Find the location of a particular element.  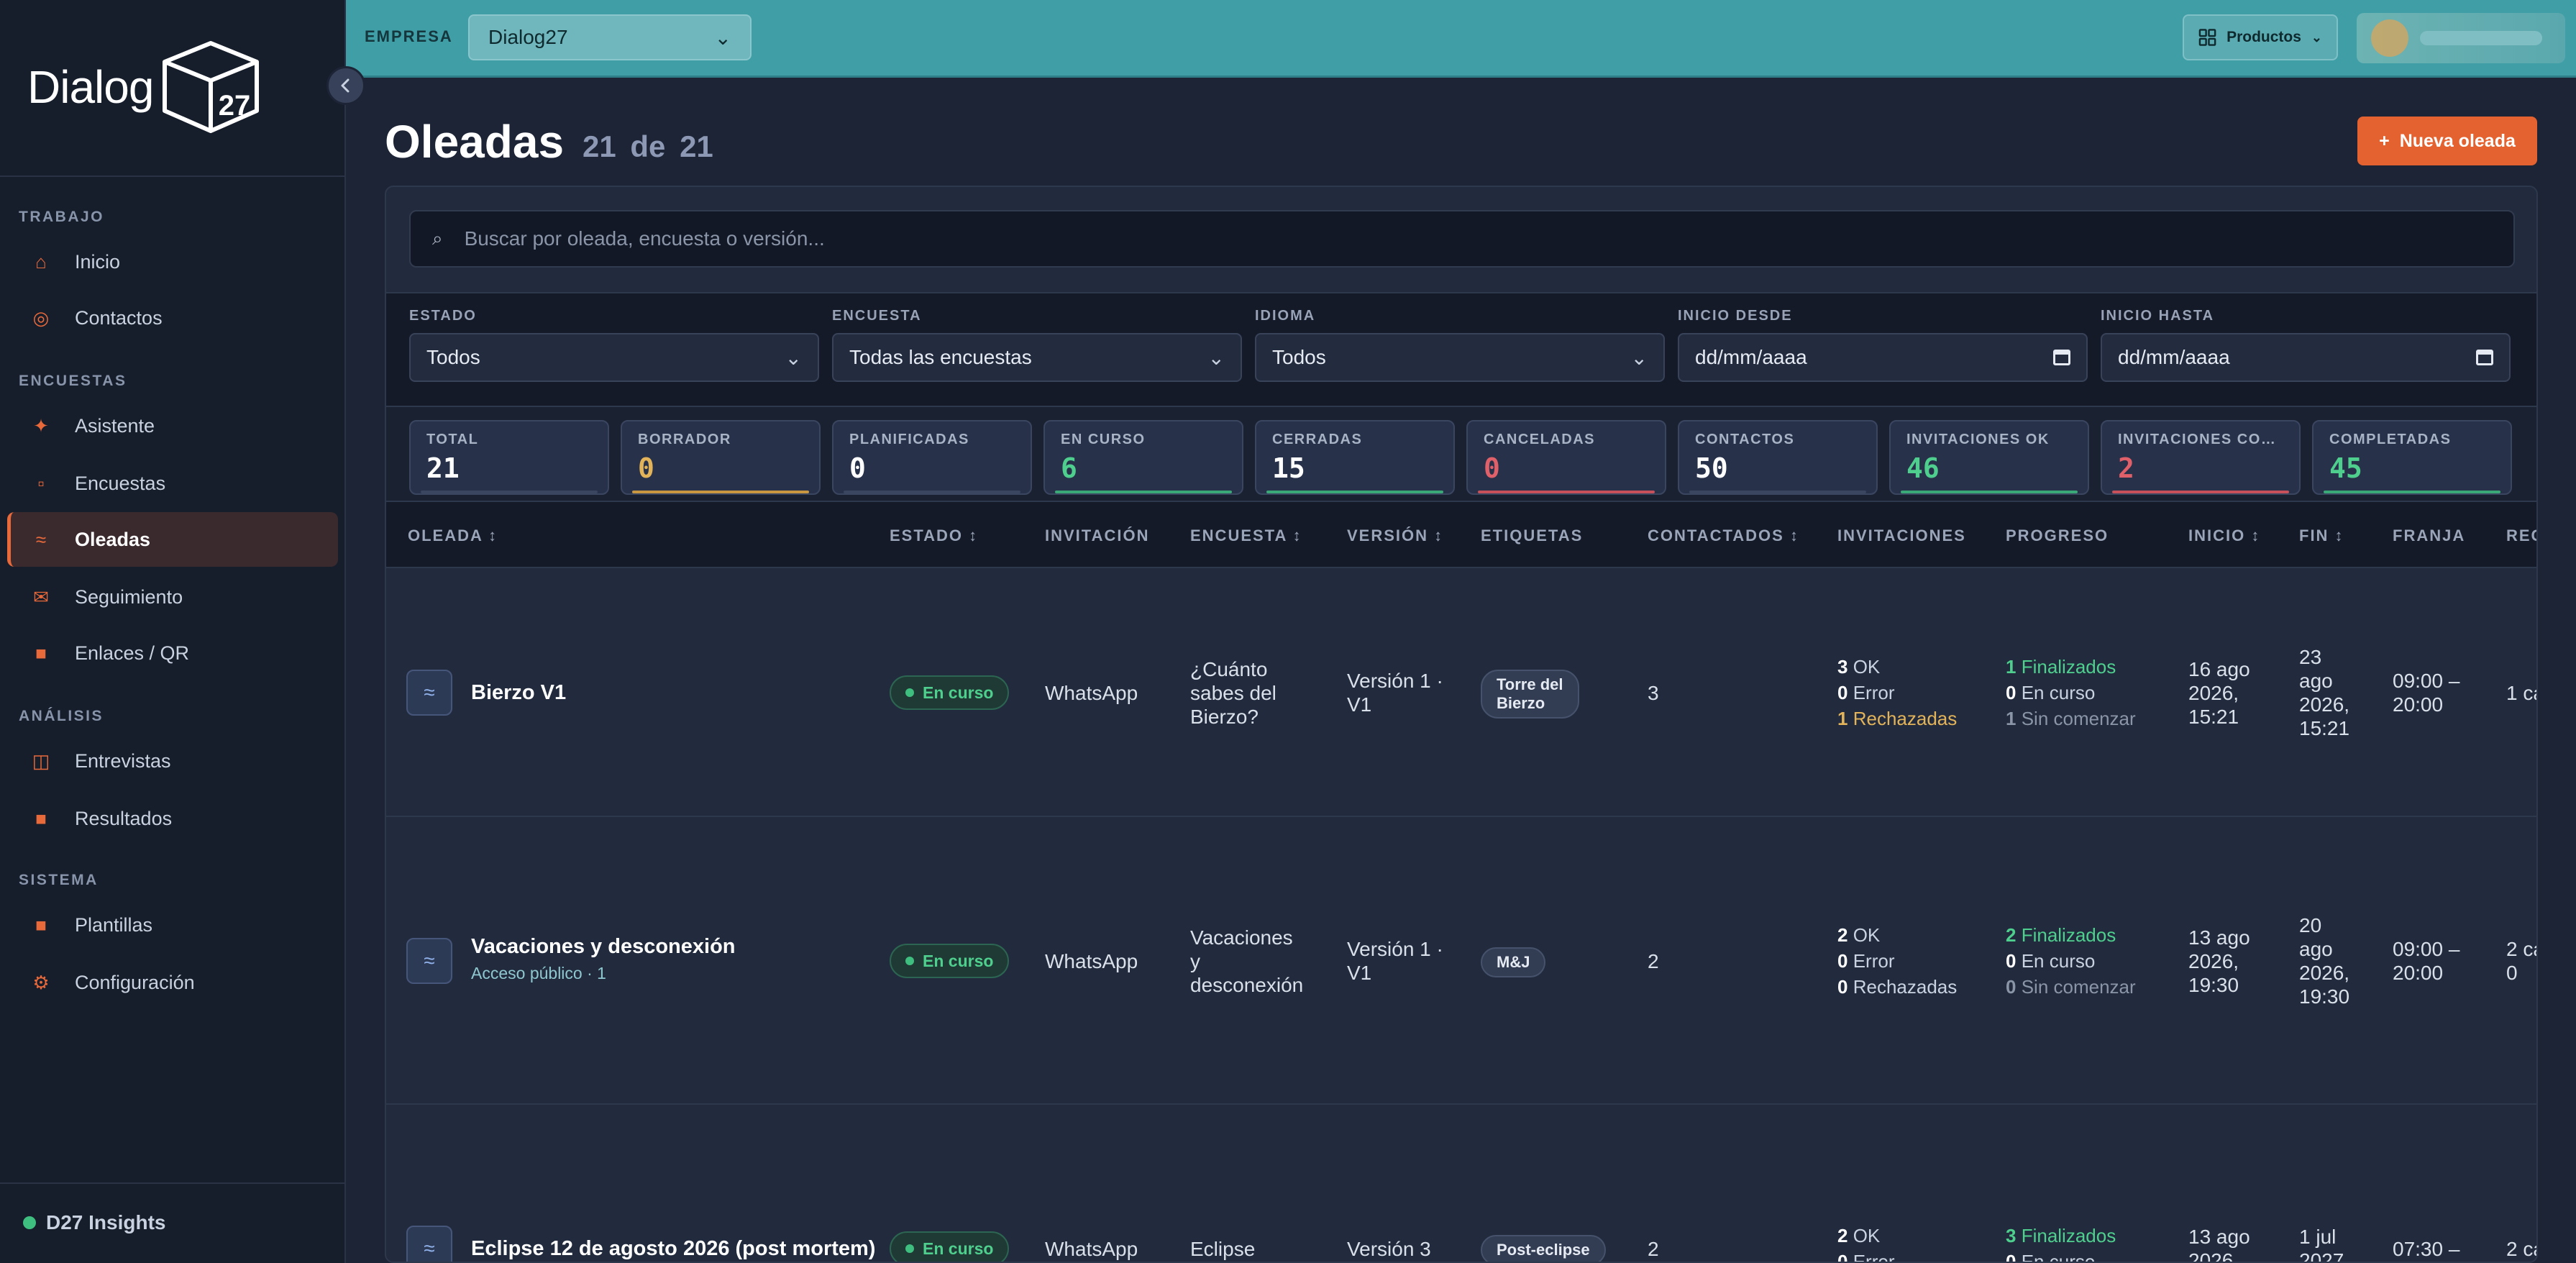

tag-chip: Post-eclipse is located at coordinates (1544, 1248).